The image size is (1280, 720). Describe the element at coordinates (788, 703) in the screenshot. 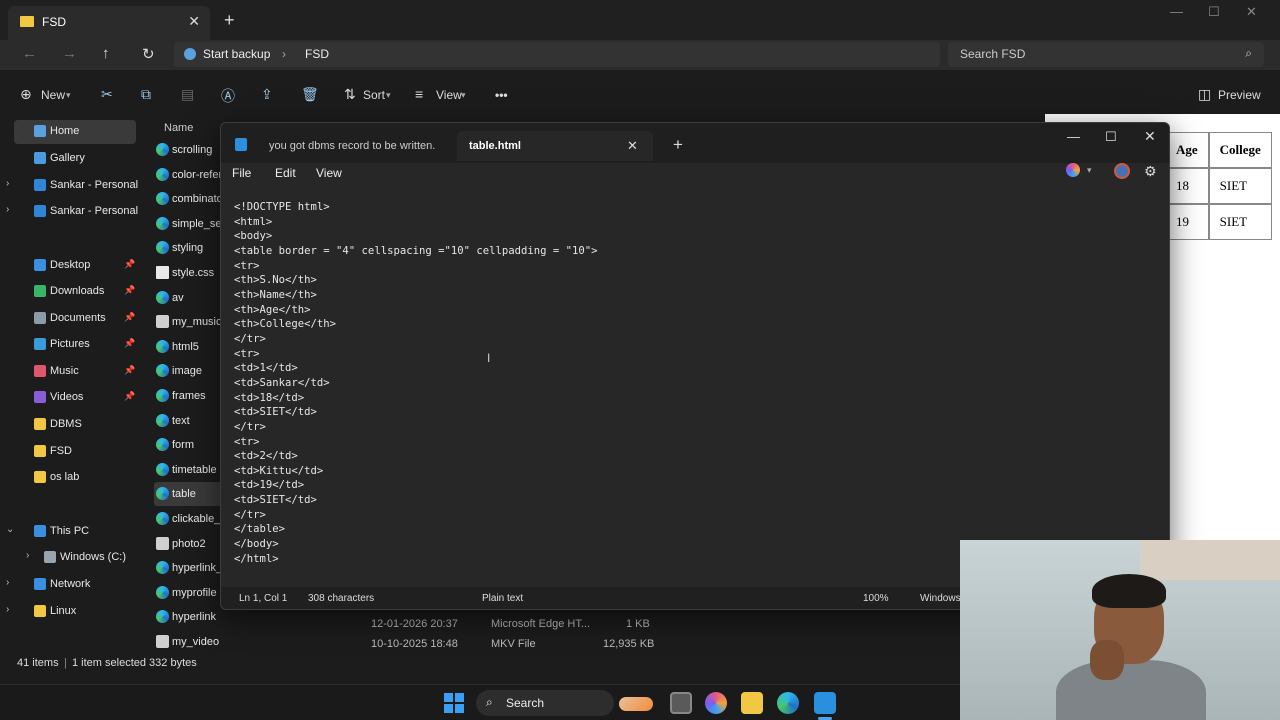

I see `edge-browser-icon` at that location.